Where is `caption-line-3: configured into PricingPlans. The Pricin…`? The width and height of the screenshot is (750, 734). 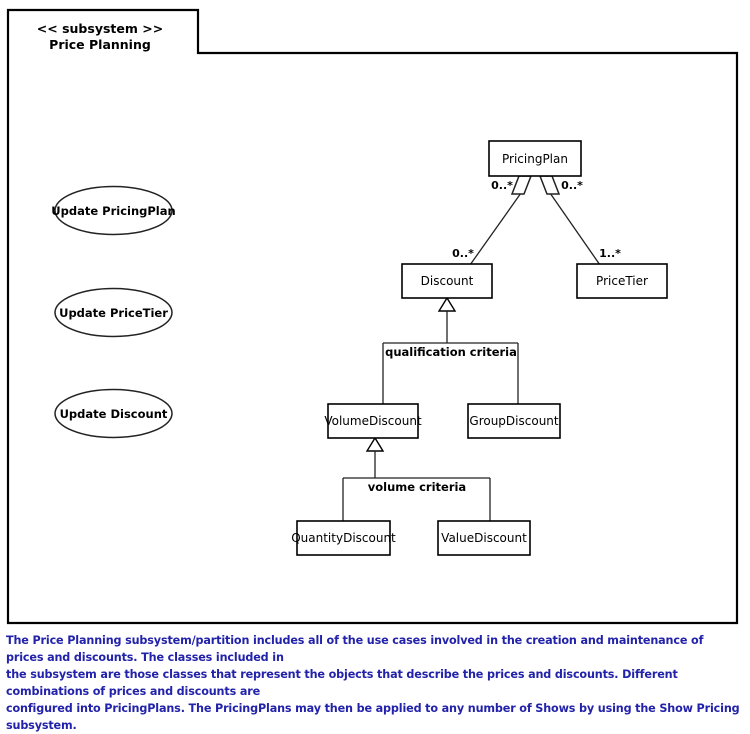 caption-line-3: configured into PricingPlans. The Pricin… is located at coordinates (373, 717).